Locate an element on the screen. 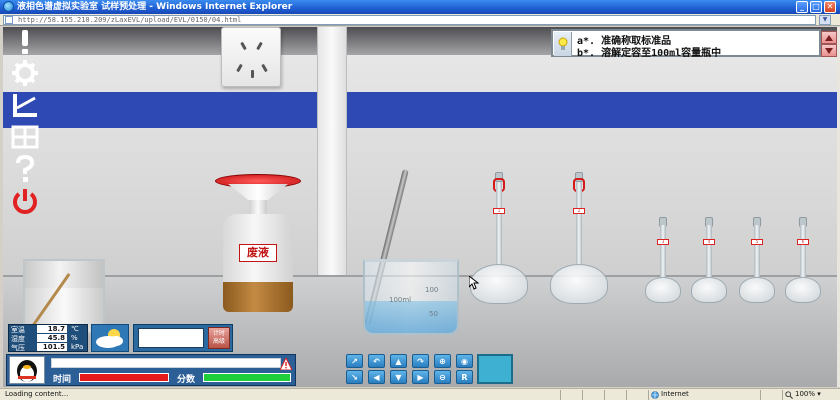  glass-beaker: 100 100ml 50 is located at coordinates (411, 297).